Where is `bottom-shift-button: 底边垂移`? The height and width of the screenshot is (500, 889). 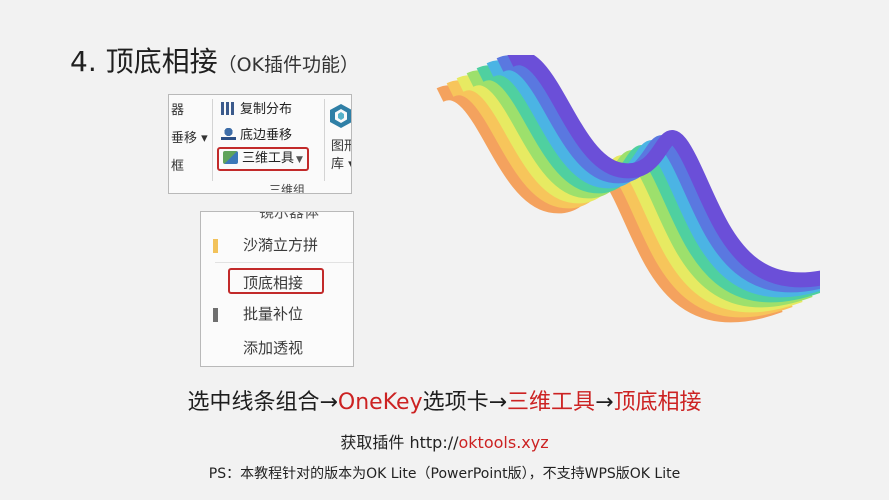 bottom-shift-button: 底边垂移 is located at coordinates (256, 136).